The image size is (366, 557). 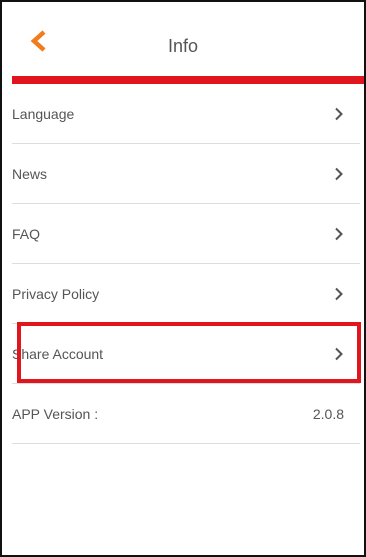 What do you see at coordinates (183, 234) in the screenshot?
I see `menu-item-faq: FAQ` at bounding box center [183, 234].